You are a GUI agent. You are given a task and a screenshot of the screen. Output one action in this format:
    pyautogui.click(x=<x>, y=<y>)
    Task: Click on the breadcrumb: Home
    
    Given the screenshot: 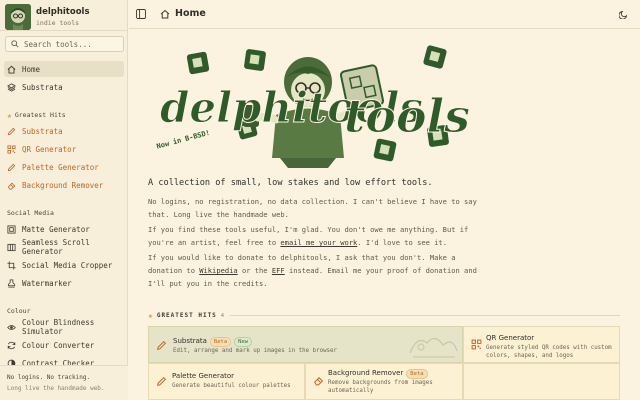 What is the action you would take?
    pyautogui.click(x=183, y=13)
    